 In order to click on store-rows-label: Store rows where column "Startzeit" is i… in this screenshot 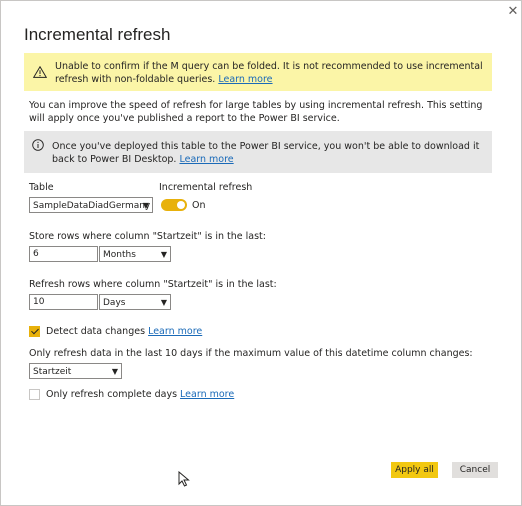, I will do `click(147, 236)`.